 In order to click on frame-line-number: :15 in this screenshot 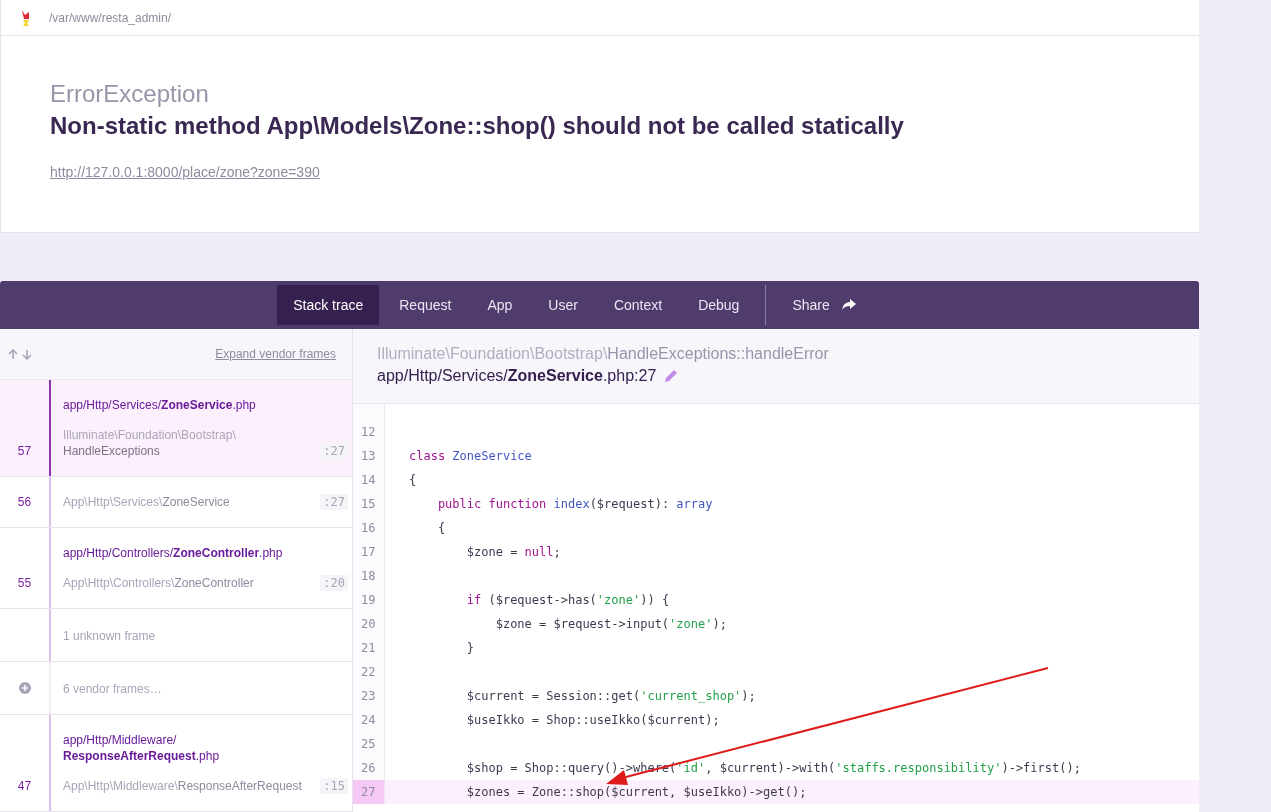, I will do `click(334, 786)`.